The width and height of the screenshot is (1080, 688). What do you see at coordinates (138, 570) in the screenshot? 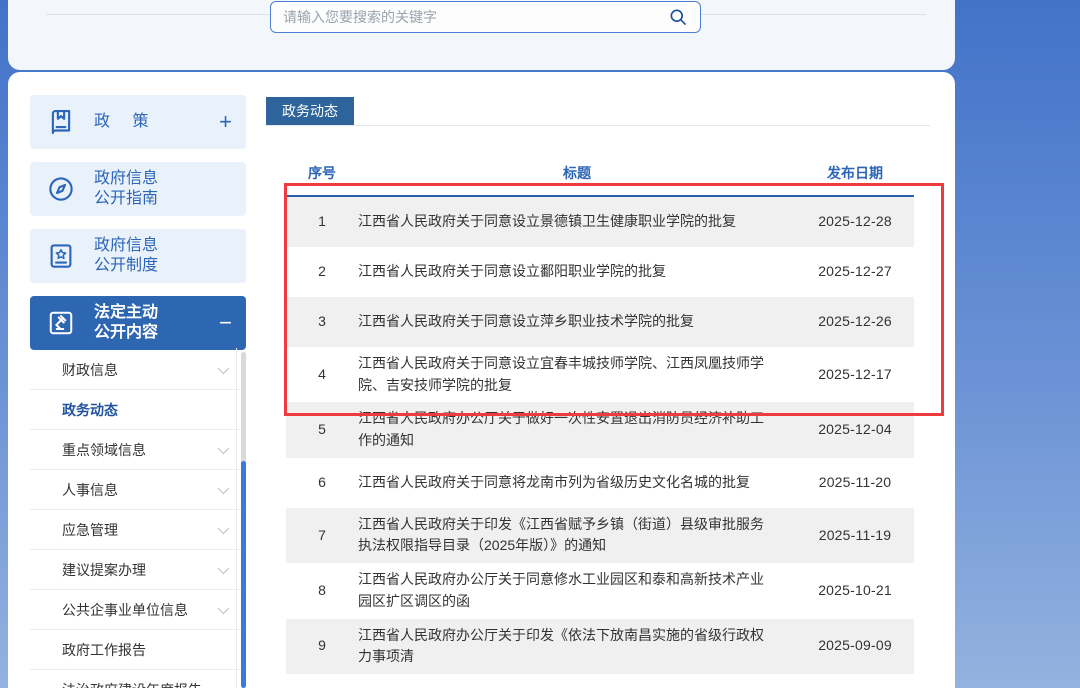
I see `submenu-item-proposals-handling: 建议提案办理` at bounding box center [138, 570].